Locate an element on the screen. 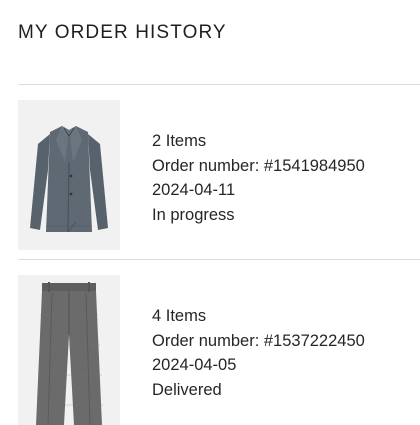 Image resolution: width=420 pixels, height=425 pixels. wool-trousers-image is located at coordinates (69, 350).